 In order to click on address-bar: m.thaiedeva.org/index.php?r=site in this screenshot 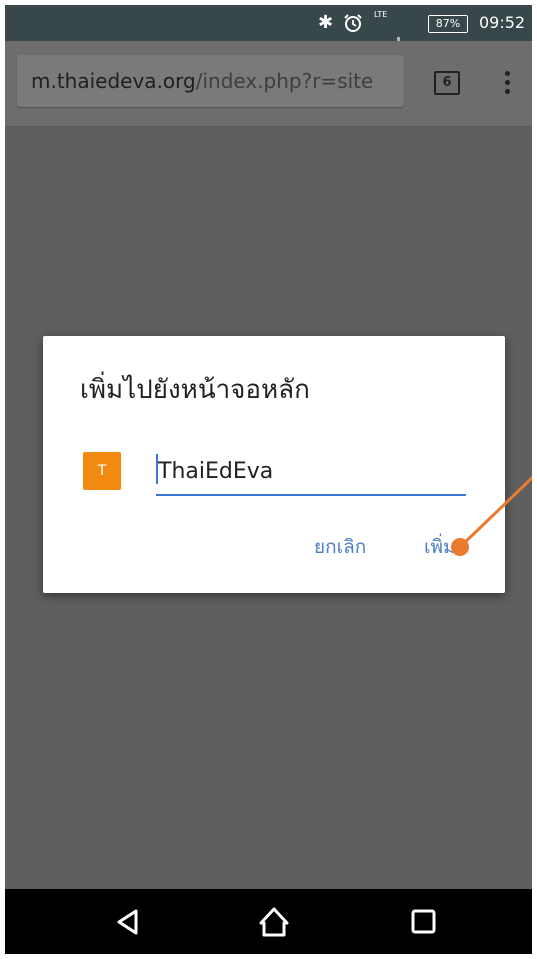, I will do `click(210, 81)`.